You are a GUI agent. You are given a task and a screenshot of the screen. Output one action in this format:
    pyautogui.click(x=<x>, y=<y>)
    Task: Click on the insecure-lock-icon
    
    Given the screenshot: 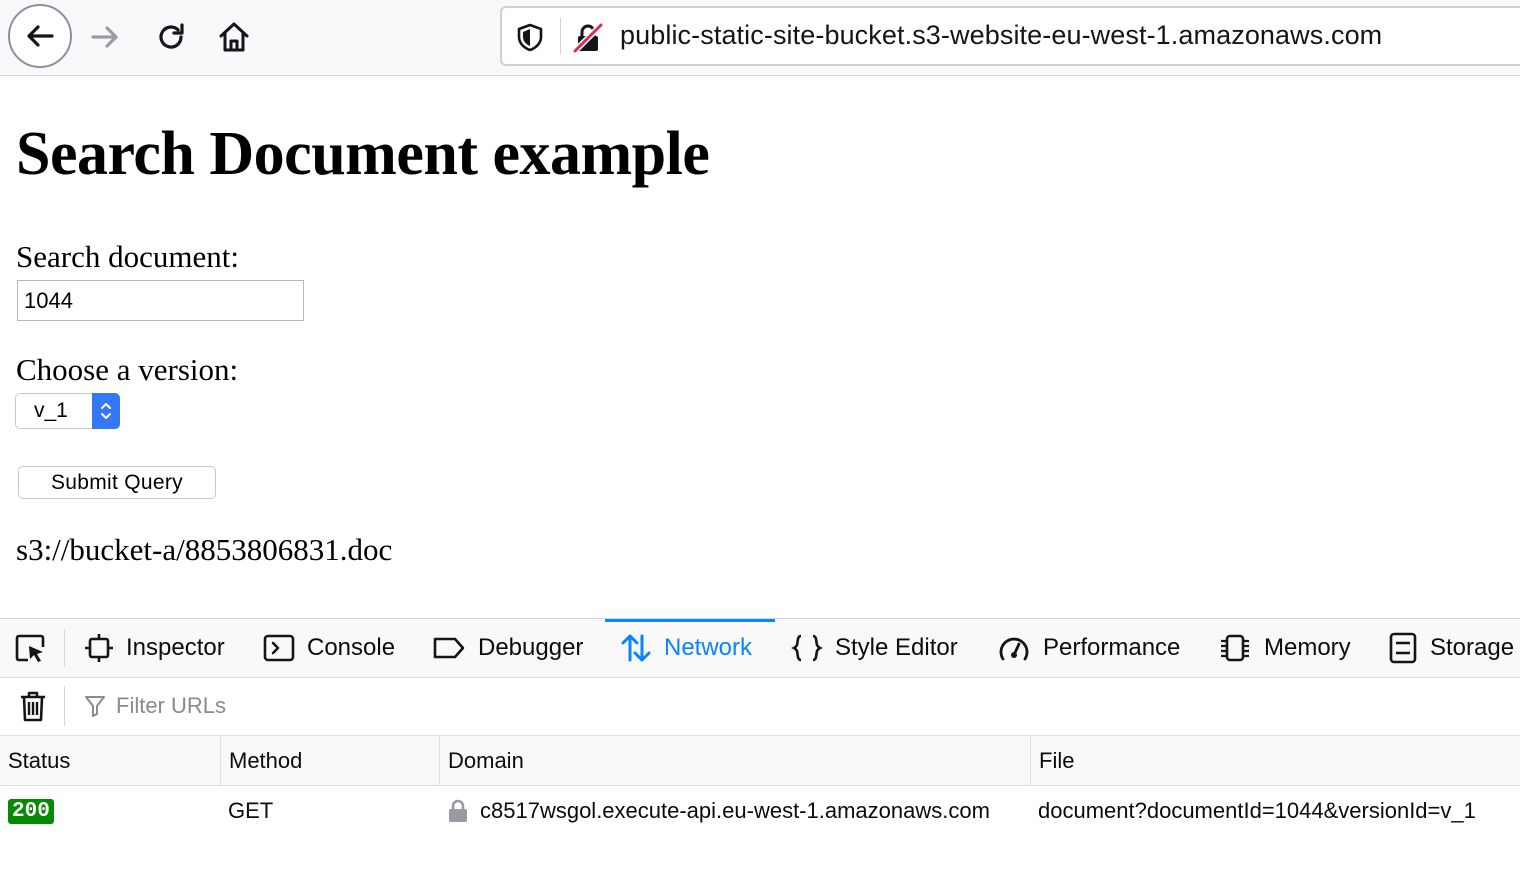 What is the action you would take?
    pyautogui.click(x=588, y=38)
    